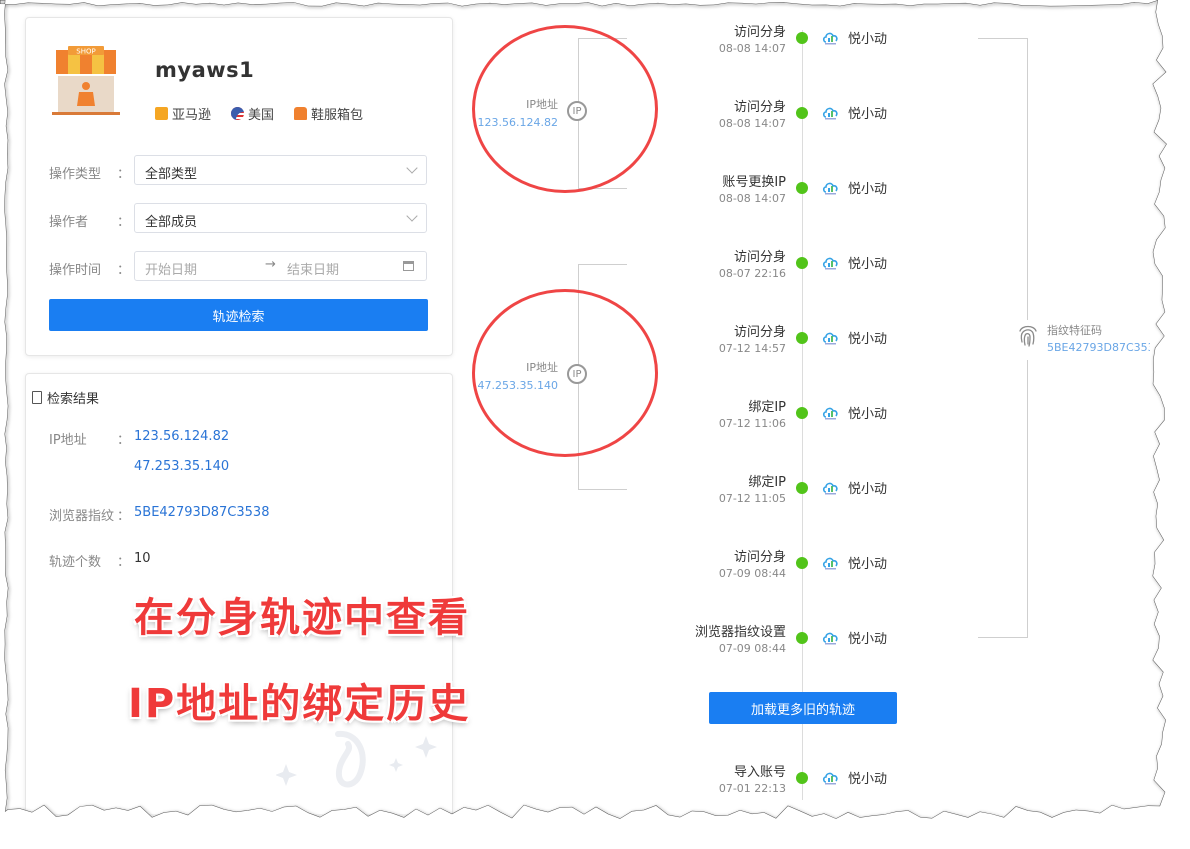 This screenshot has height=849, width=1190. I want to click on document-icon, so click(37, 397).